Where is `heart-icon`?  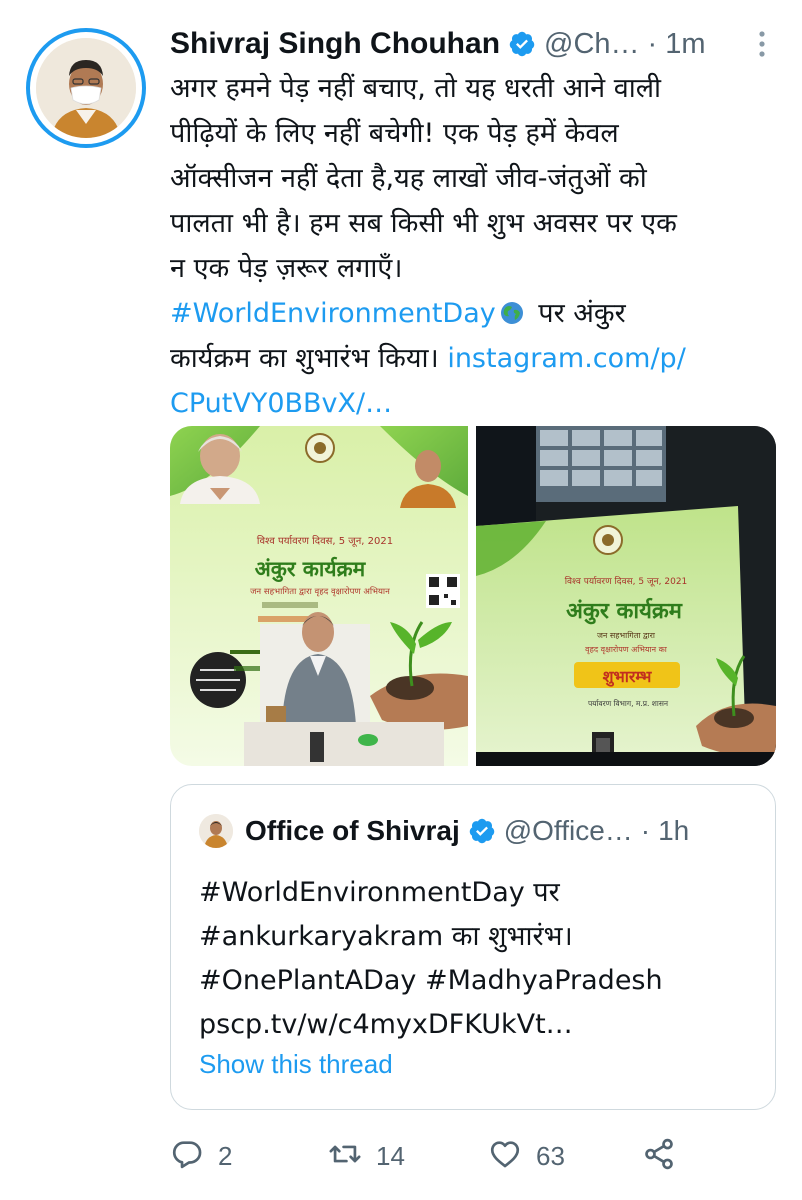 heart-icon is located at coordinates (505, 1156).